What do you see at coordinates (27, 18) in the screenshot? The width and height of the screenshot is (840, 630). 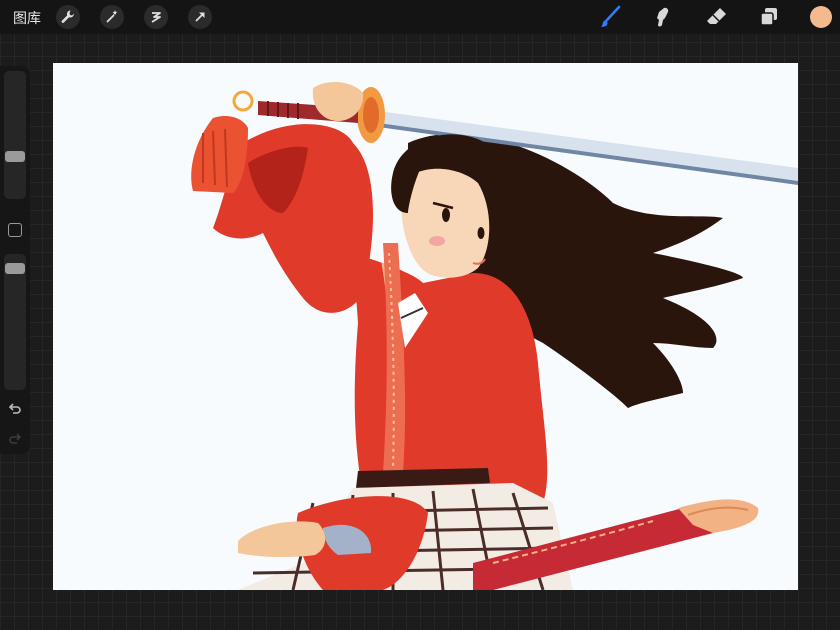 I see `gallery-button: 图库` at bounding box center [27, 18].